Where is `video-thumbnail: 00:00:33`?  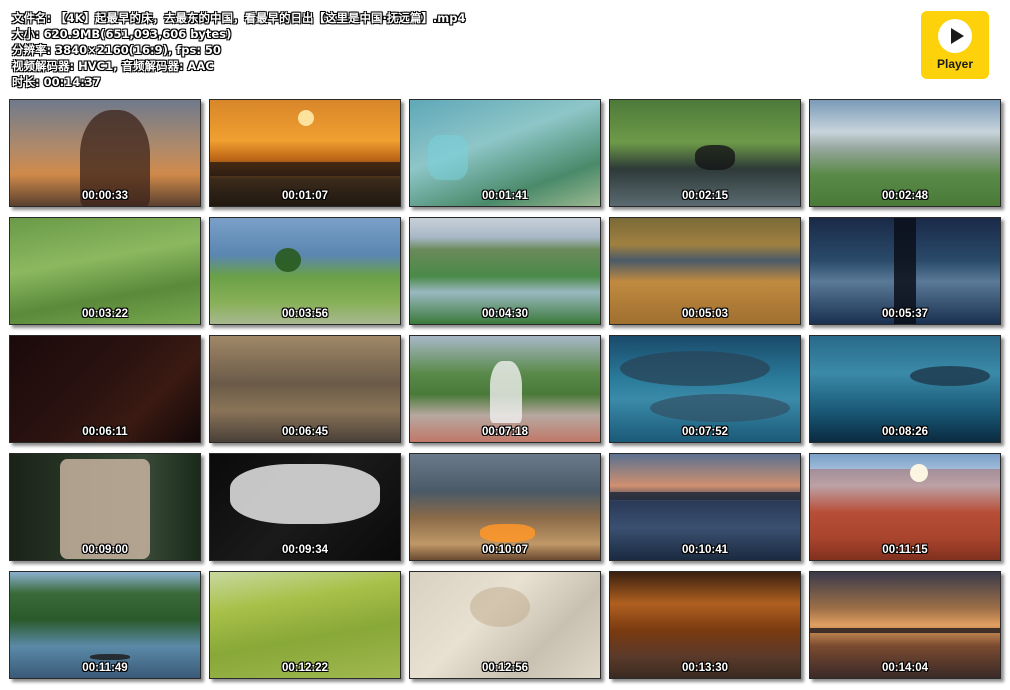
video-thumbnail: 00:00:33 is located at coordinates (105, 153).